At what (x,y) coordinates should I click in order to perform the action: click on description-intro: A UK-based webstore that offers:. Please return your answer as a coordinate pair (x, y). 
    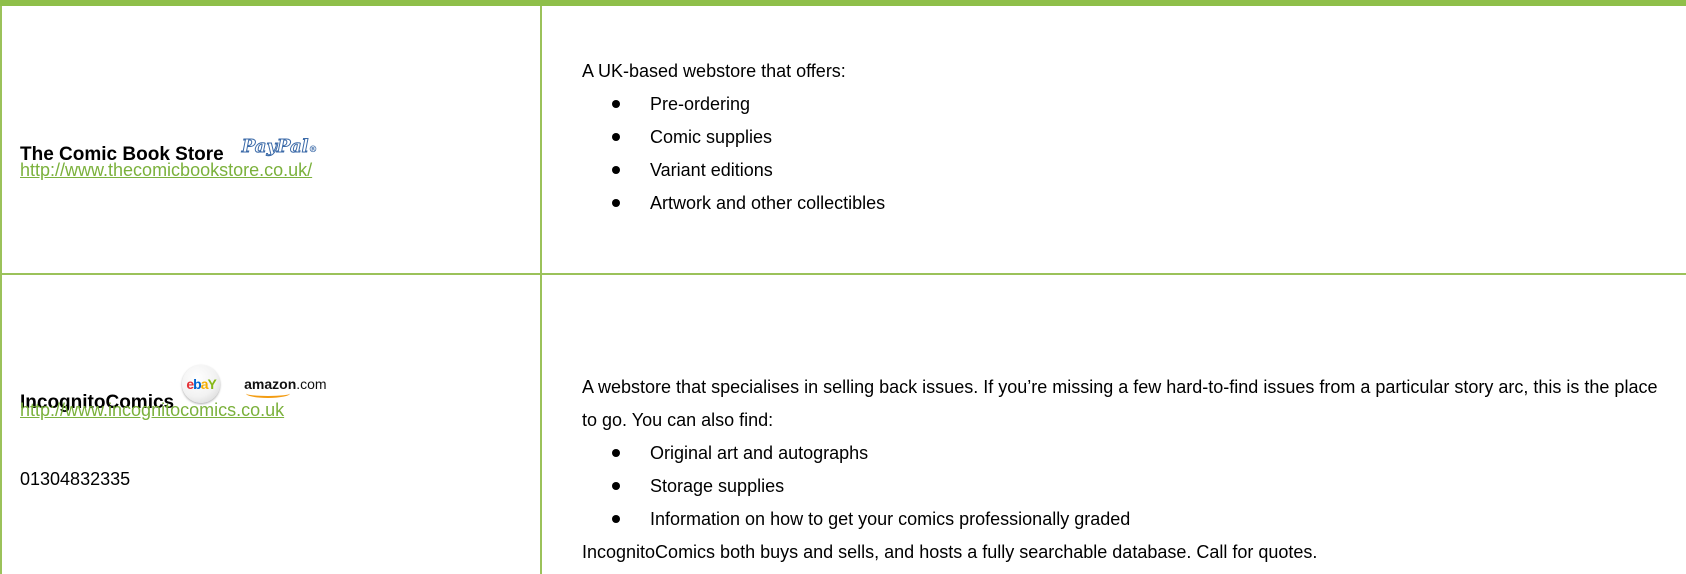
    Looking at the image, I should click on (714, 71).